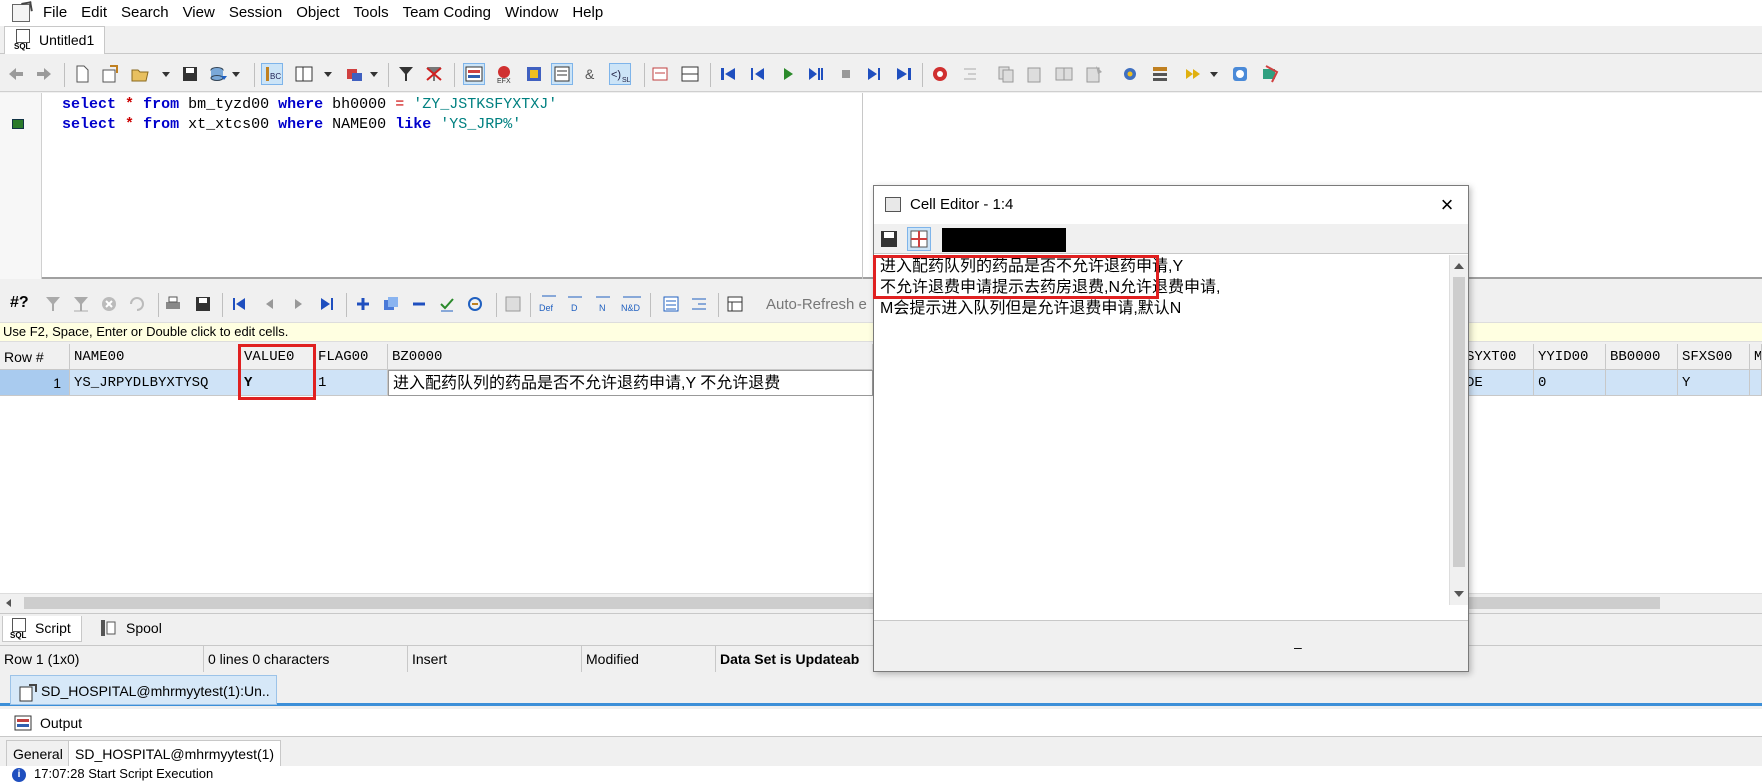 This screenshot has height=782, width=1762. What do you see at coordinates (1194, 74) in the screenshot?
I see `fast-forward-icon` at bounding box center [1194, 74].